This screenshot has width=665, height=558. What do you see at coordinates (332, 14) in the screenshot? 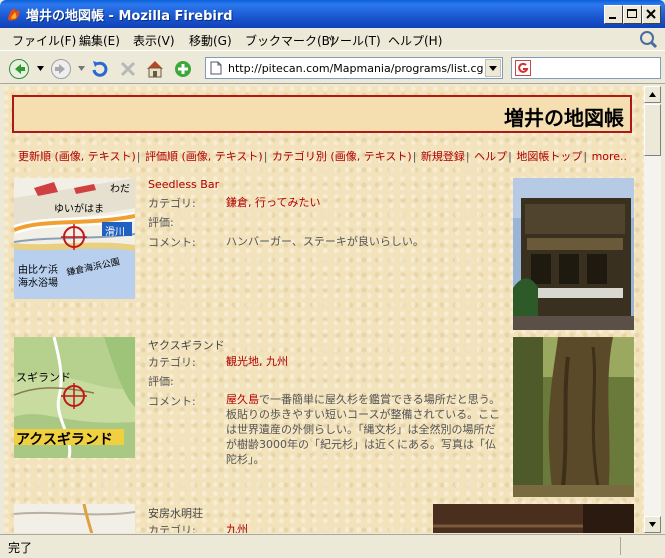
I see `title-bar: 増井の地図帳 - Mozilla Firebird` at bounding box center [332, 14].